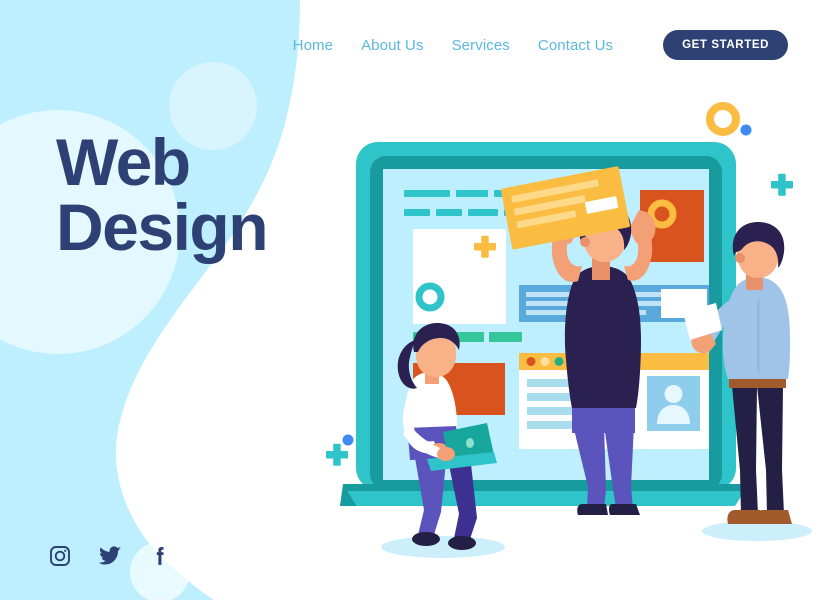  What do you see at coordinates (602, 337) in the screenshot?
I see `man-shirt` at bounding box center [602, 337].